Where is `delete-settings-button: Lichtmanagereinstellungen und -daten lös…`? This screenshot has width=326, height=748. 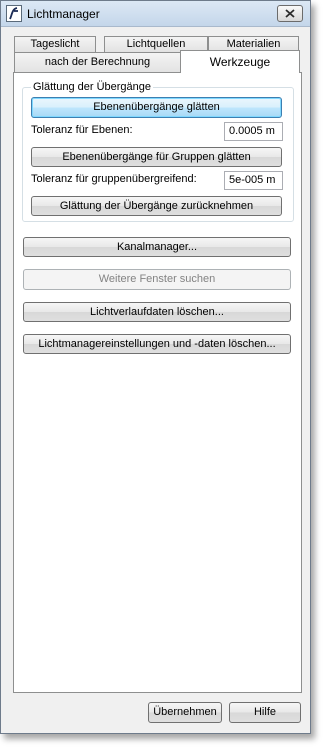
delete-settings-button: Lichtmanagereinstellungen und -daten lös… is located at coordinates (157, 344).